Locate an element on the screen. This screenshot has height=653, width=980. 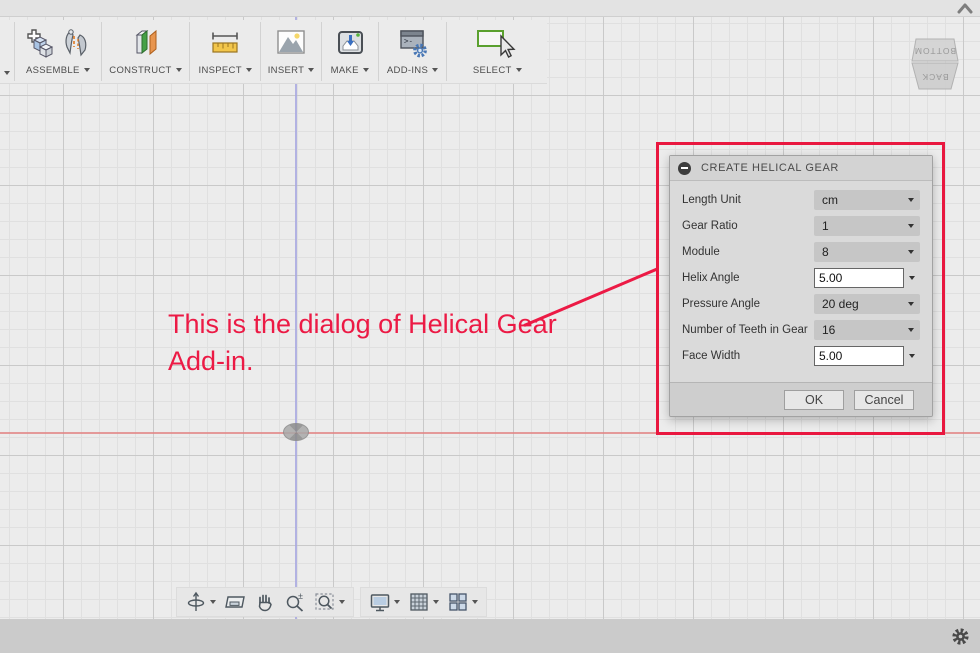
pressure-angle-dropdown: 20 deg is located at coordinates (867, 304).